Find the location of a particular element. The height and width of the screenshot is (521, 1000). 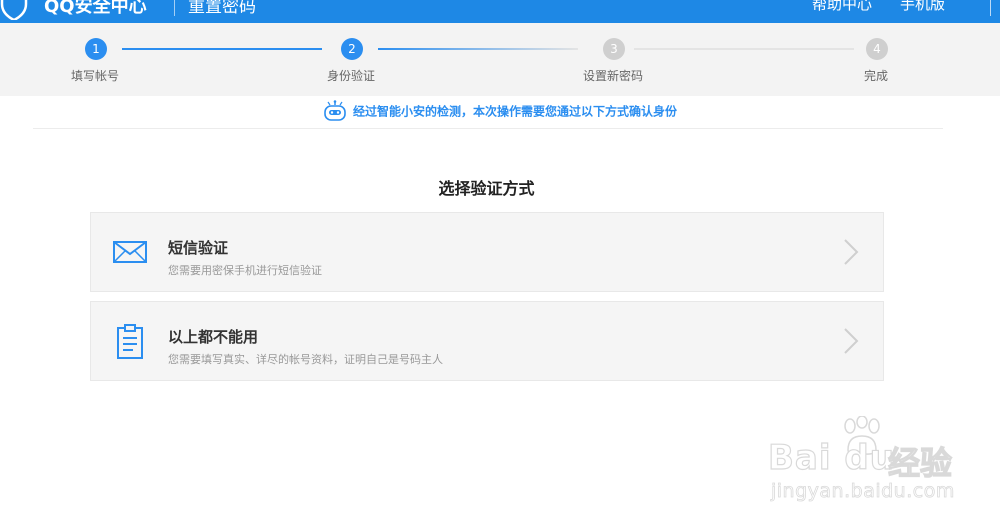

progress-steps: 1 填写帐号 2 身份验证 3 设置新密码 4 完成 is located at coordinates (500, 59).